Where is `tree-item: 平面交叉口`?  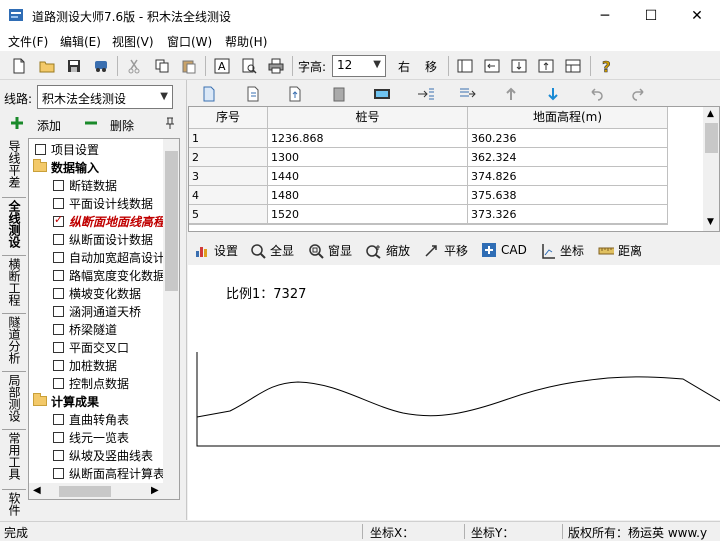 tree-item: 平面交叉口 is located at coordinates (91, 347).